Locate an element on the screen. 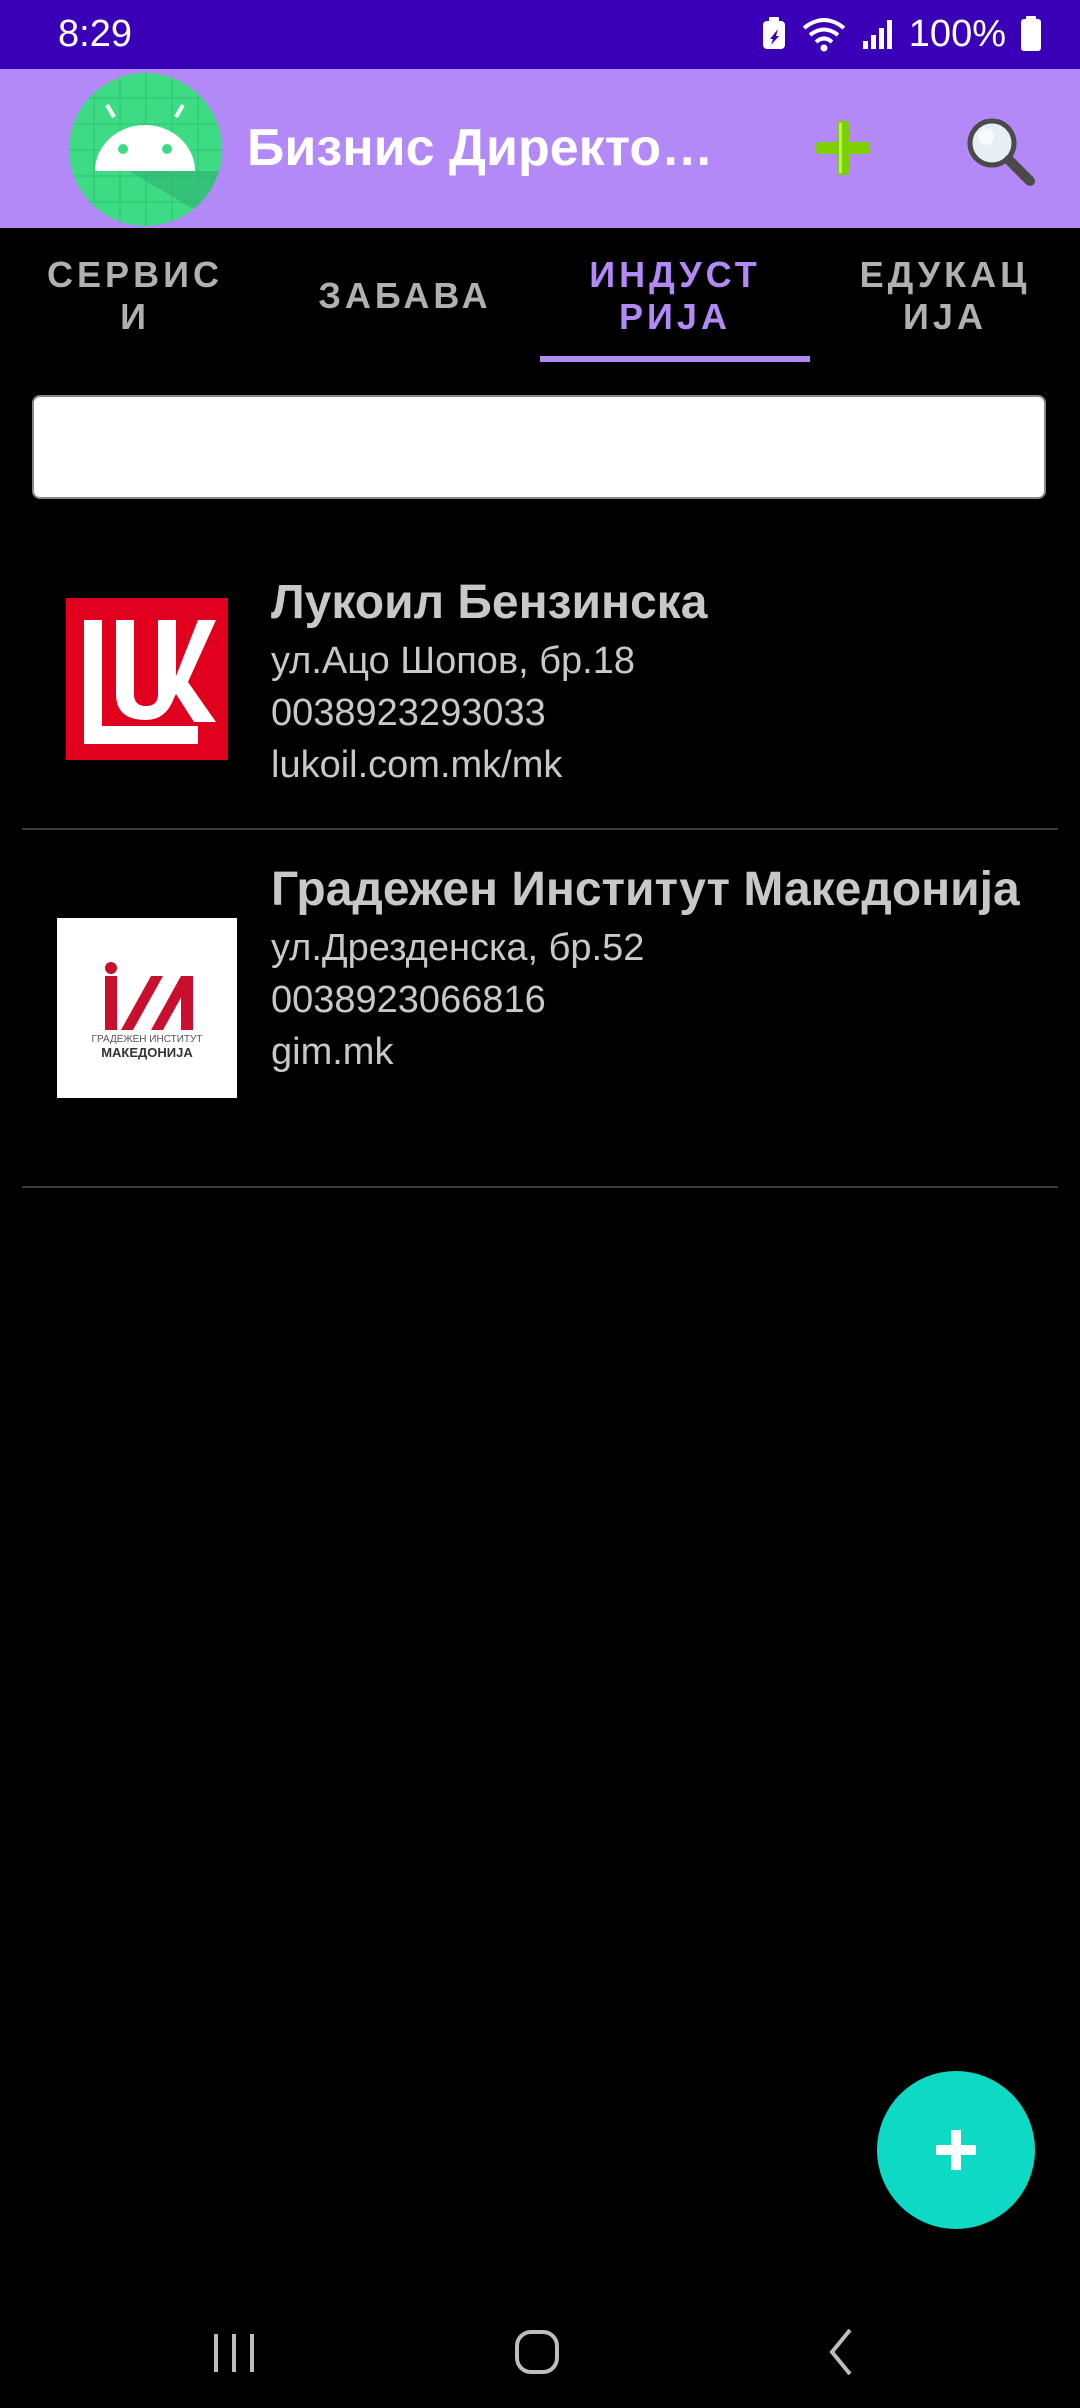 Image resolution: width=1080 pixels, height=2408 pixels. tab-label: ИНДУСТРИЈА is located at coordinates (675, 295).